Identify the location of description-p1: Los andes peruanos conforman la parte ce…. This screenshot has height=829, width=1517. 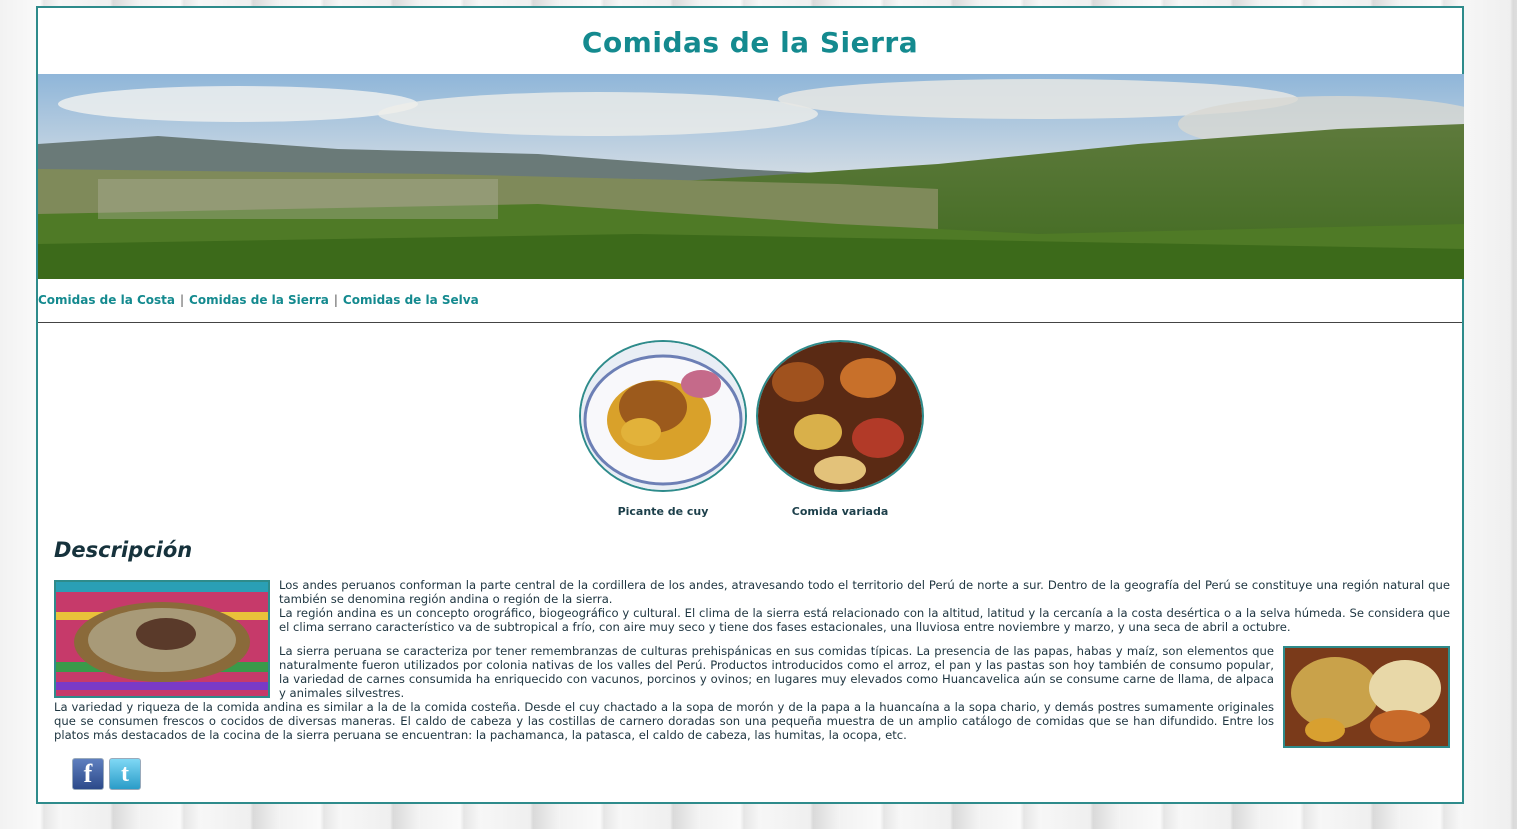
(864, 592).